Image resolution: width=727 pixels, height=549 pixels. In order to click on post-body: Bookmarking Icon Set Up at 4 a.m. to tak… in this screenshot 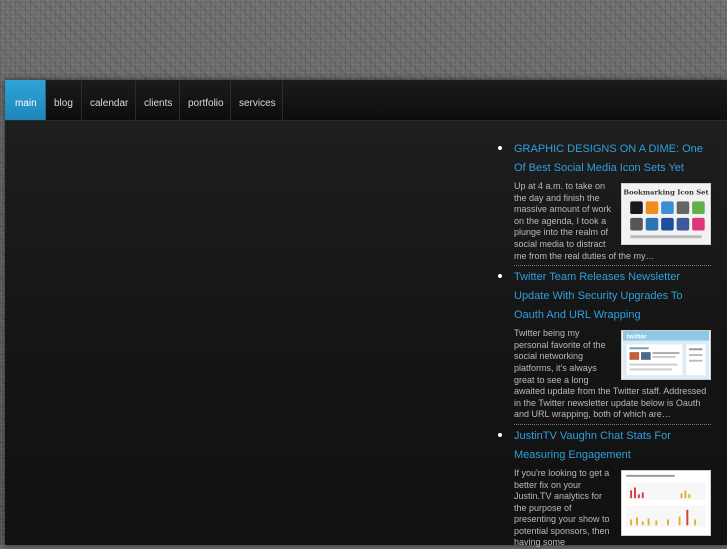, I will do `click(612, 221)`.